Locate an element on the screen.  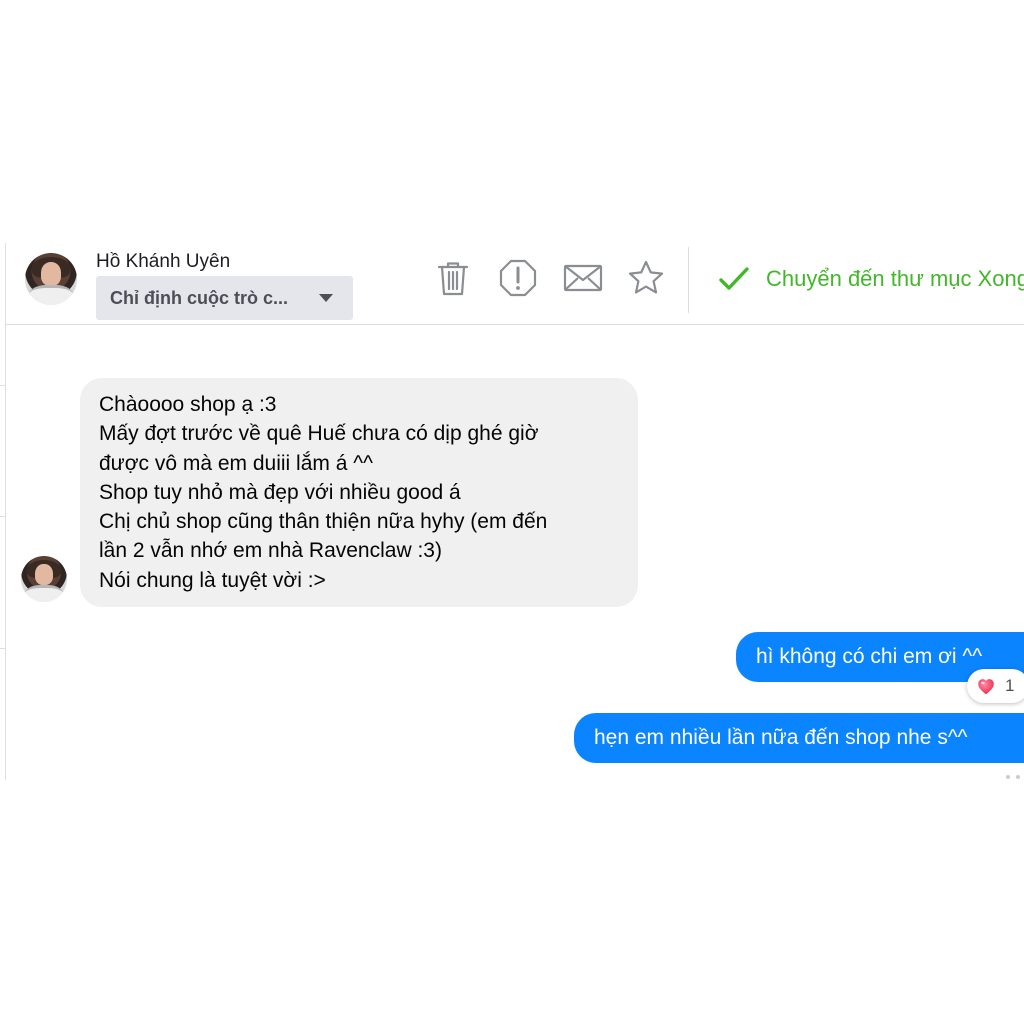
message-line: lần 2 vẫn nhớ em nhà Ravenclaw :3) is located at coordinates (270, 551).